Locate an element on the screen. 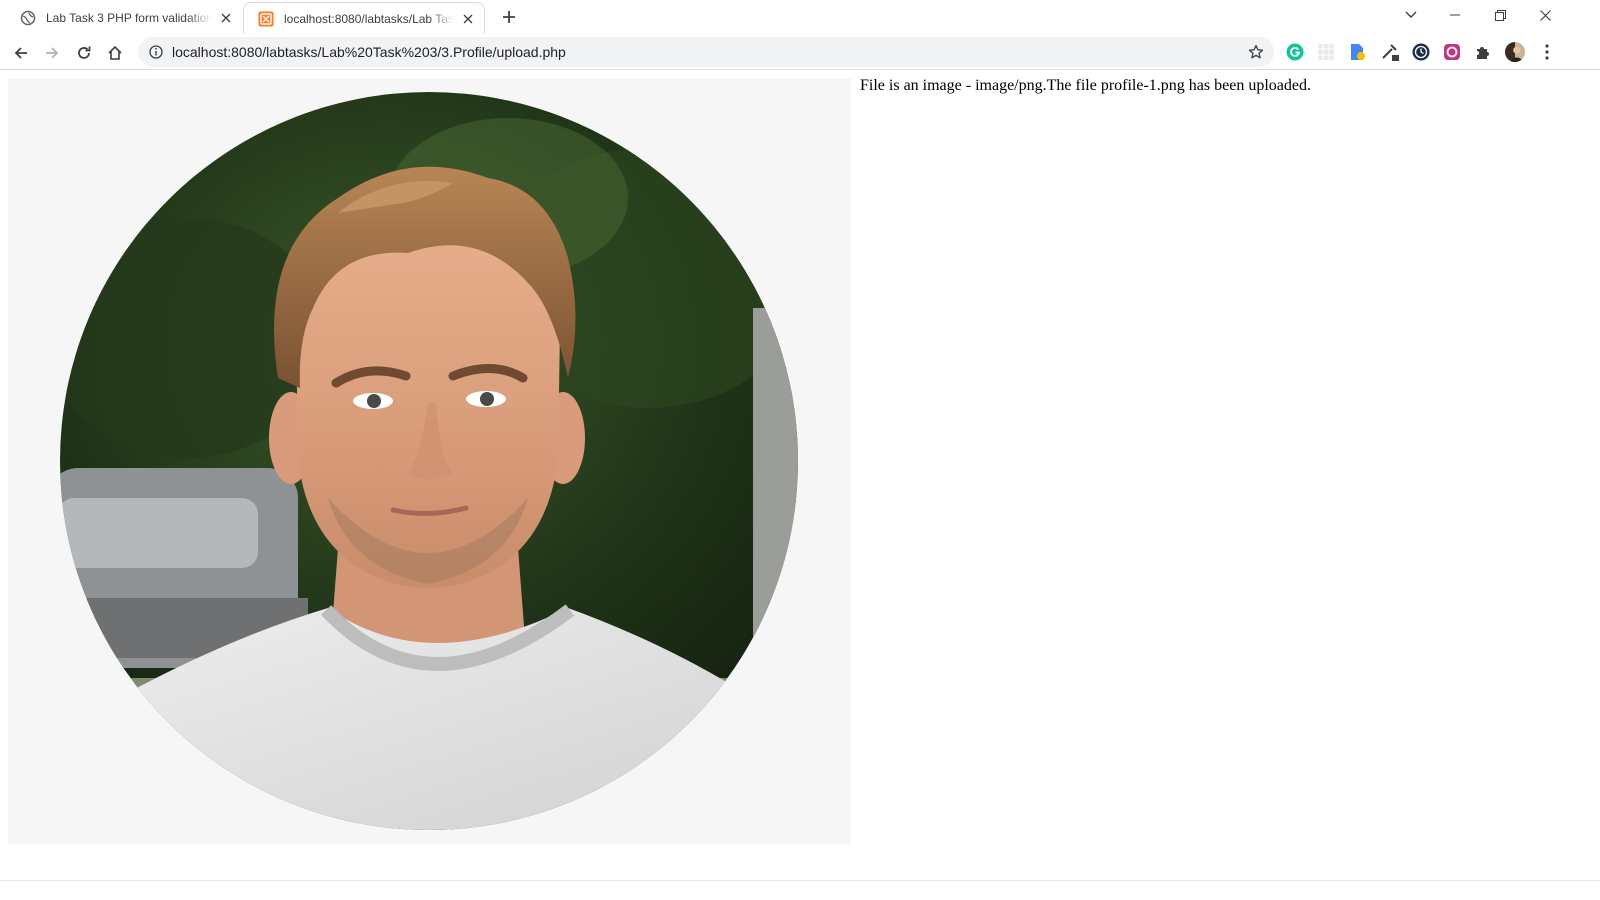 The height and width of the screenshot is (900, 1600). clock-icon is located at coordinates (1421, 52).